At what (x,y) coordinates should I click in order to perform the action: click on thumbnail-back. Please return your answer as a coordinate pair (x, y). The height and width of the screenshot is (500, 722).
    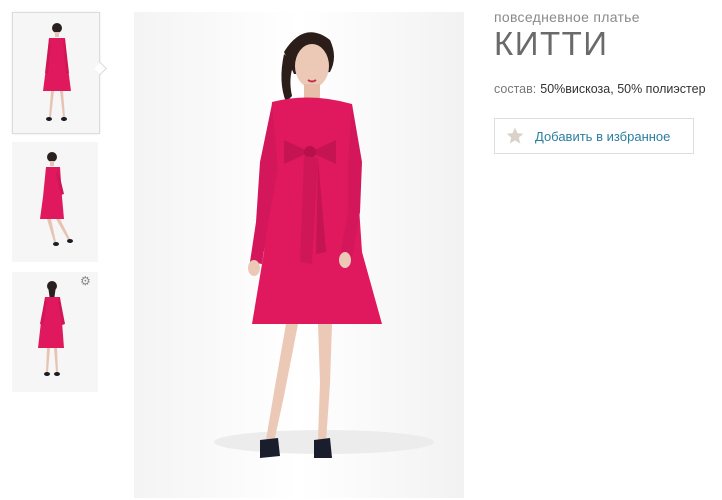
    Looking at the image, I should click on (55, 332).